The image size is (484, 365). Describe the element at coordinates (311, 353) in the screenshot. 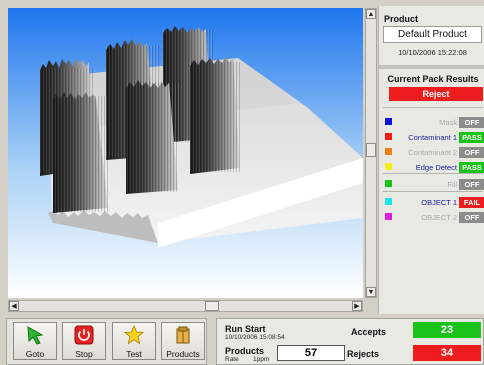

I see `products-count-field: 57` at that location.